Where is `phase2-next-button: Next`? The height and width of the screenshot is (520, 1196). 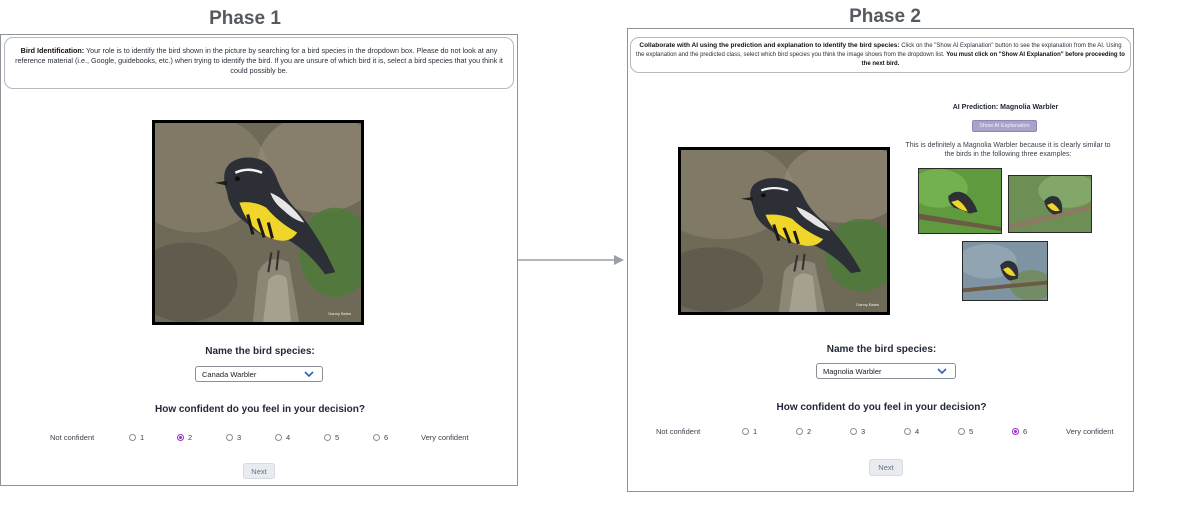
phase2-next-button: Next is located at coordinates (886, 467).